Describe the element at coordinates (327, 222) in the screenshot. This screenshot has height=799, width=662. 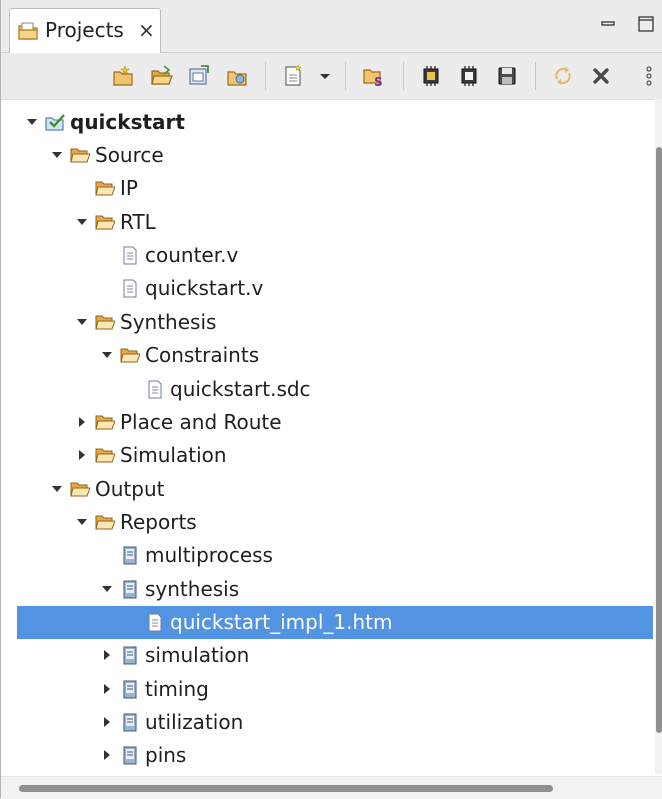
I see `tree-item: RTL` at that location.